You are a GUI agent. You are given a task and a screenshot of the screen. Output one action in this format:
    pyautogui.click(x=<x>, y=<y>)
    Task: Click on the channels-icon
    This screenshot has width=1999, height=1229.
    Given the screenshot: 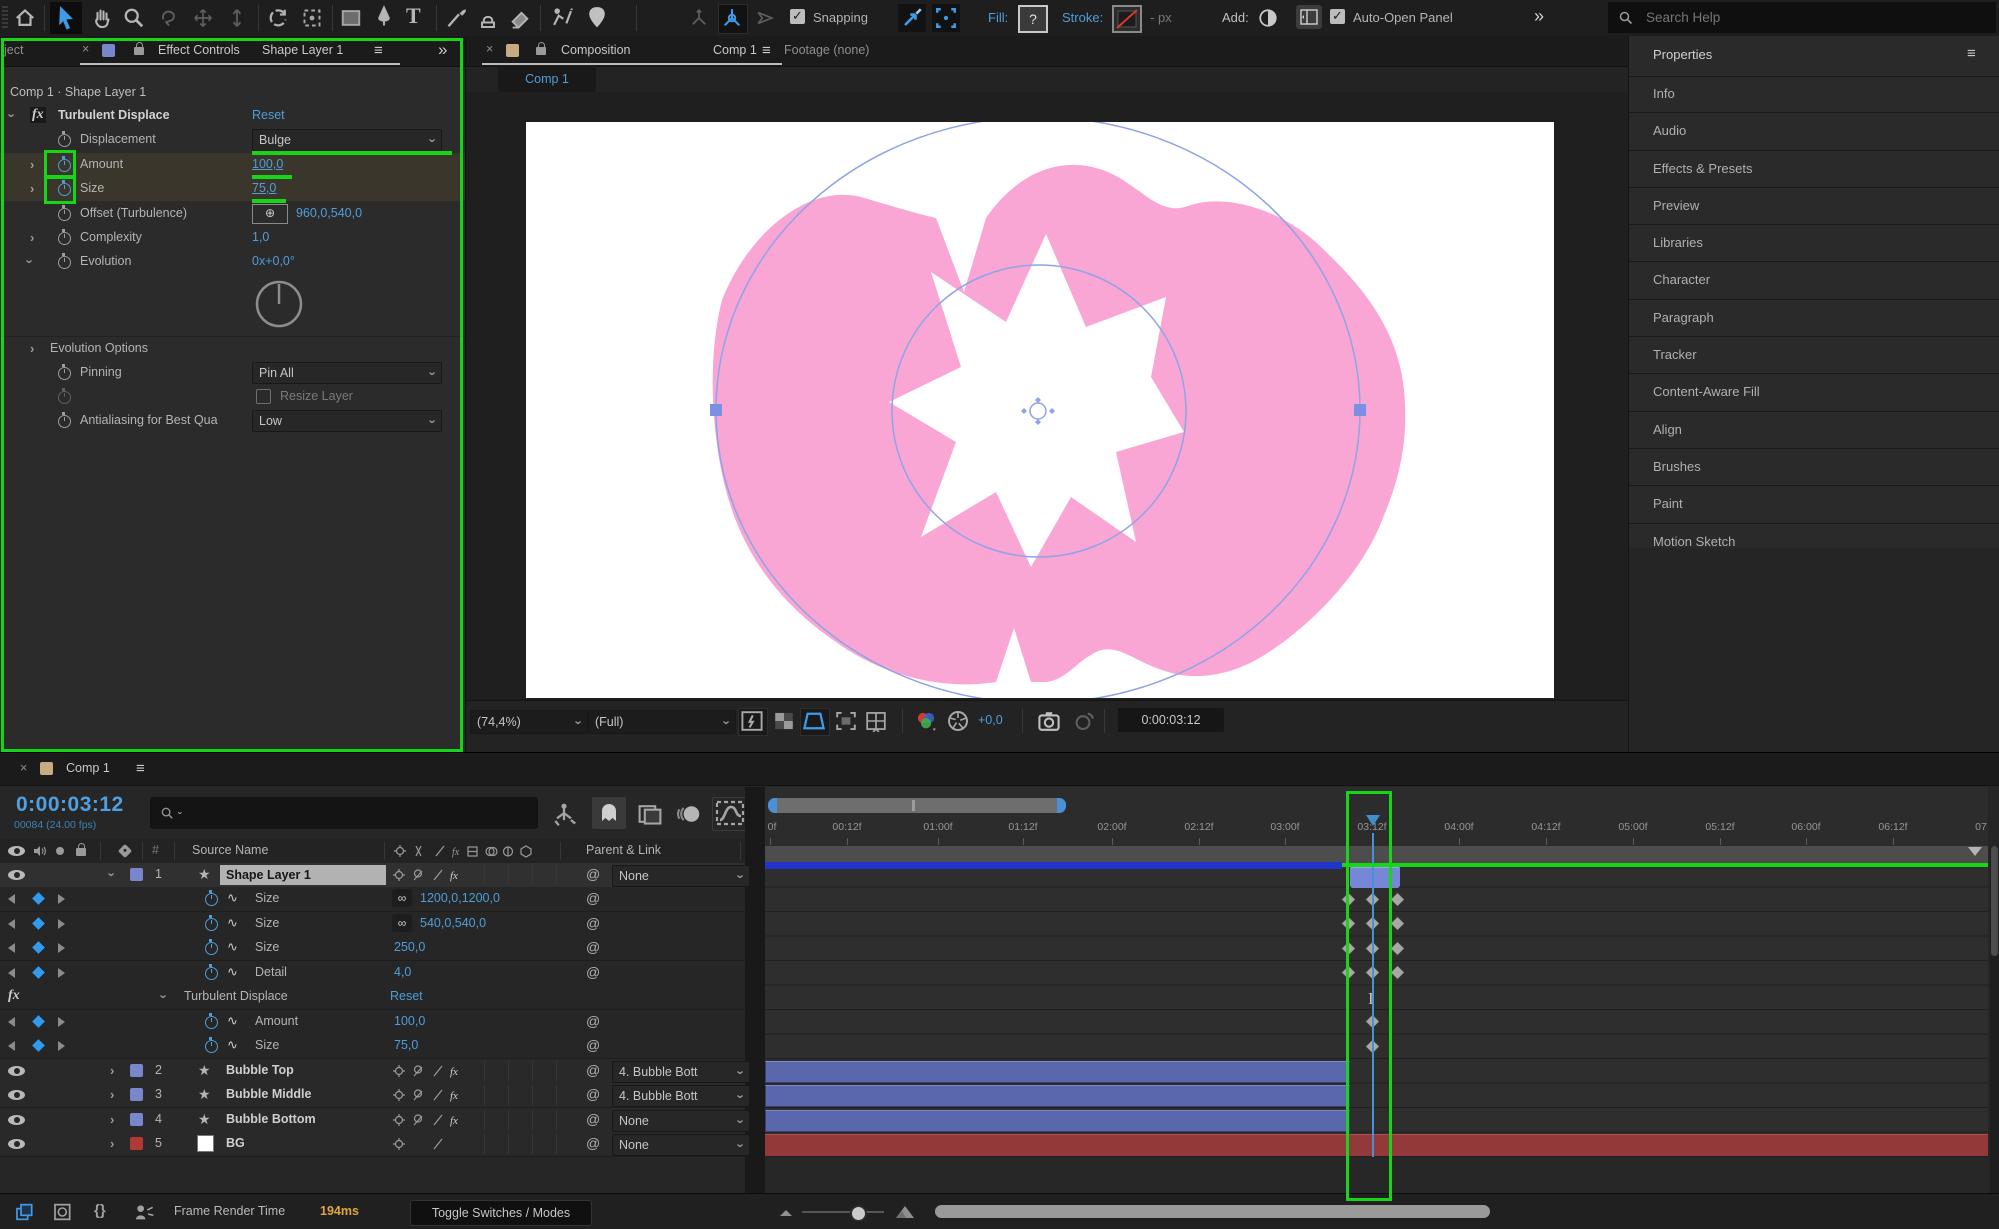 What is the action you would take?
    pyautogui.click(x=926, y=721)
    